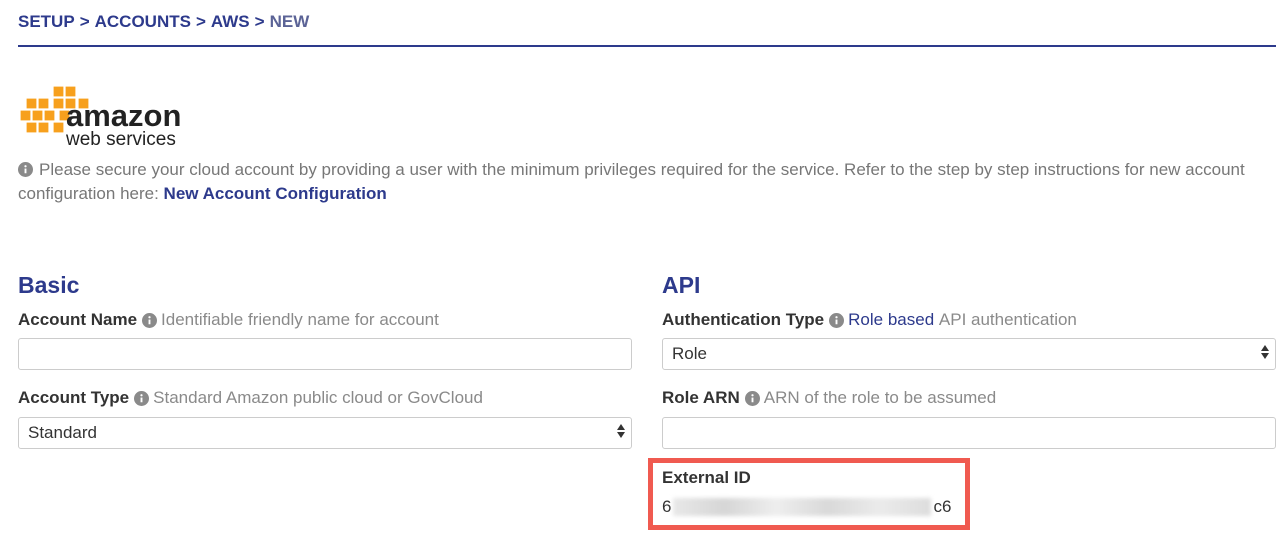 This screenshot has width=1288, height=560. Describe the element at coordinates (681, 285) in the screenshot. I see `api-section-title: API` at that location.